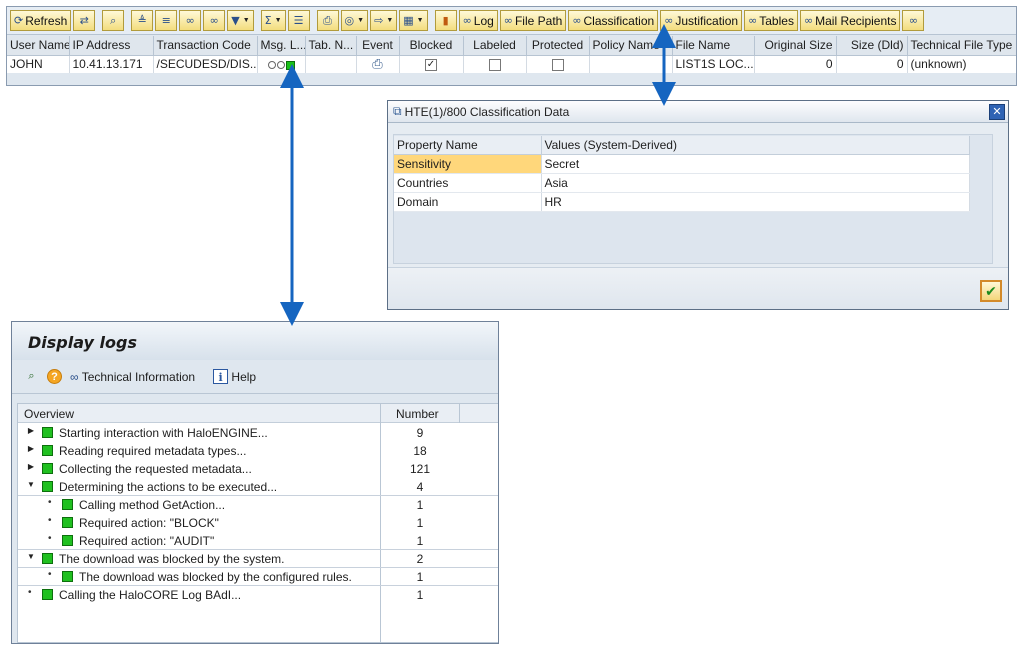  Describe the element at coordinates (558, 46) in the screenshot. I see `col-header-protected: Protected` at that location.